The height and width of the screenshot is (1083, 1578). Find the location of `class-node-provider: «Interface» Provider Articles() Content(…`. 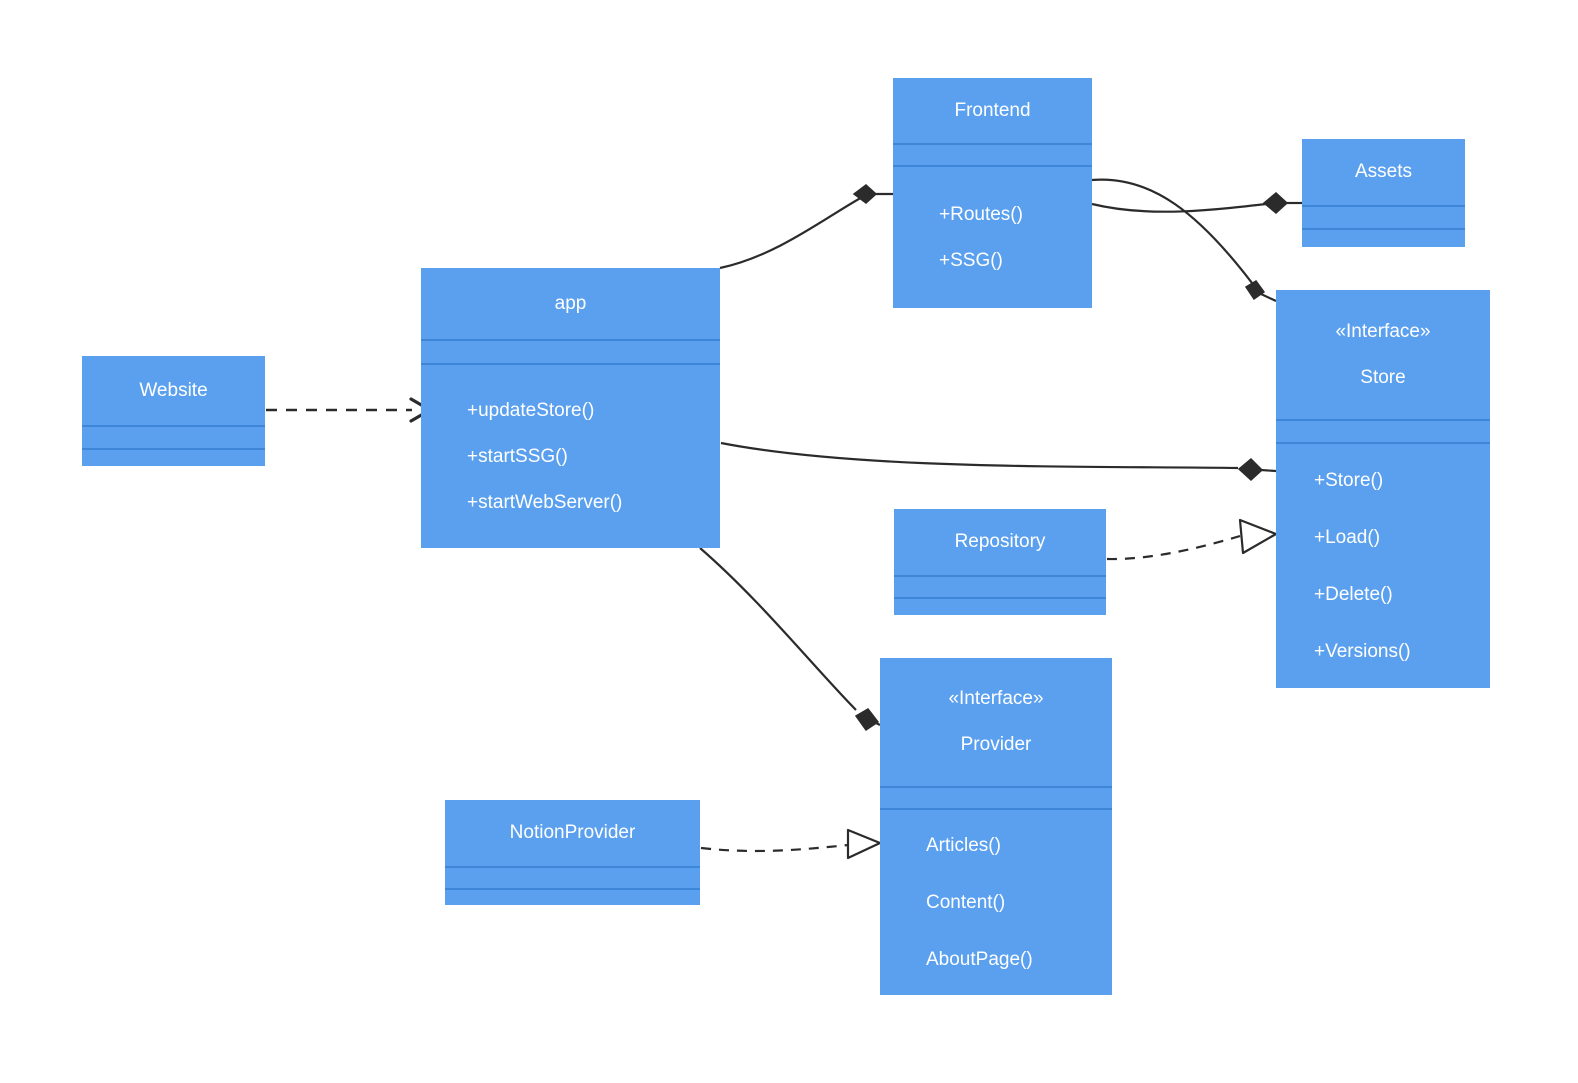

class-node-provider: «Interface» Provider Articles() Content(… is located at coordinates (996, 826).